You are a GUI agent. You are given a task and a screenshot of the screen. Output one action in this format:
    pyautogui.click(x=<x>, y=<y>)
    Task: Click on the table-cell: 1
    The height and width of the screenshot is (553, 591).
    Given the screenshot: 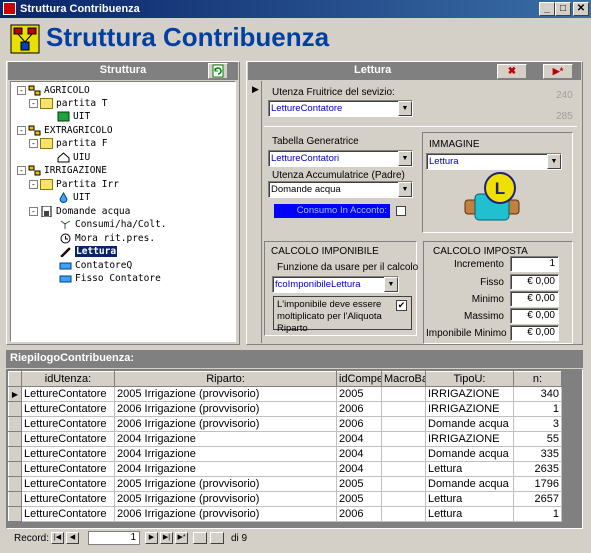 What is the action you would take?
    pyautogui.click(x=537, y=514)
    